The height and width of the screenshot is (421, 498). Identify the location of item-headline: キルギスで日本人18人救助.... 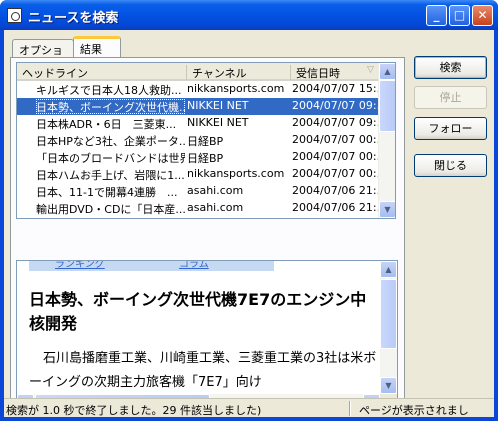
(109, 90).